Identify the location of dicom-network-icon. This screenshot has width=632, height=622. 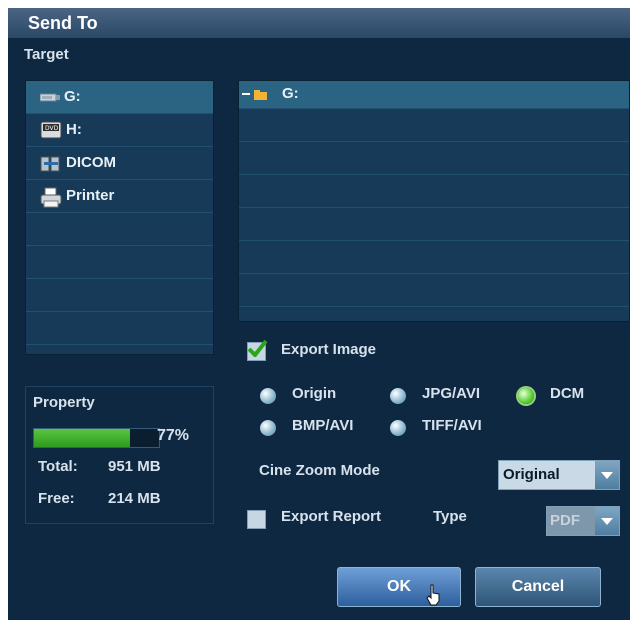
(50, 163).